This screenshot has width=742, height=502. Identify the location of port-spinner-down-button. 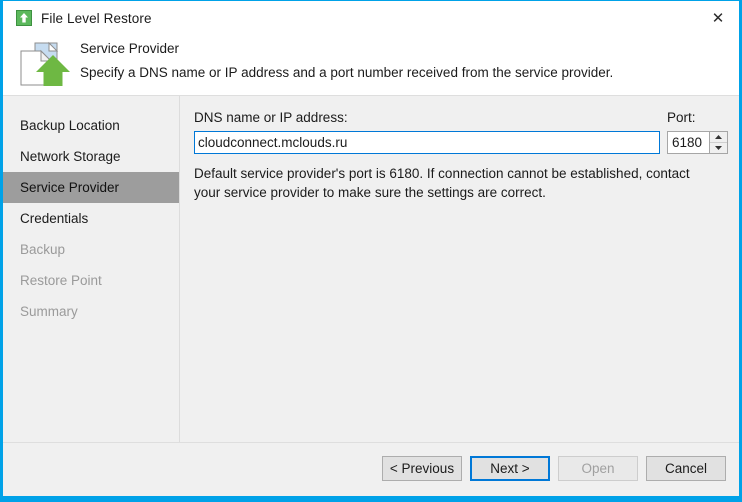
(718, 148).